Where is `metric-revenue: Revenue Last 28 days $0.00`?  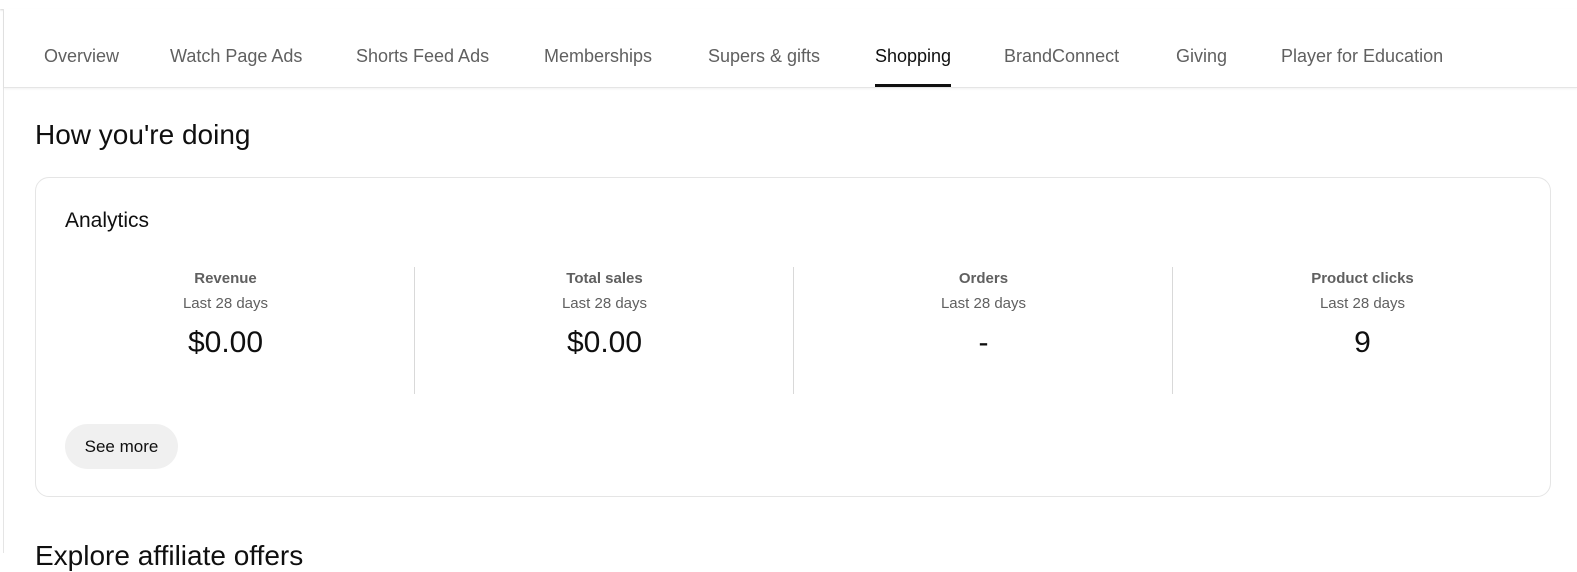
metric-revenue: Revenue Last 28 days $0.00 is located at coordinates (225, 330).